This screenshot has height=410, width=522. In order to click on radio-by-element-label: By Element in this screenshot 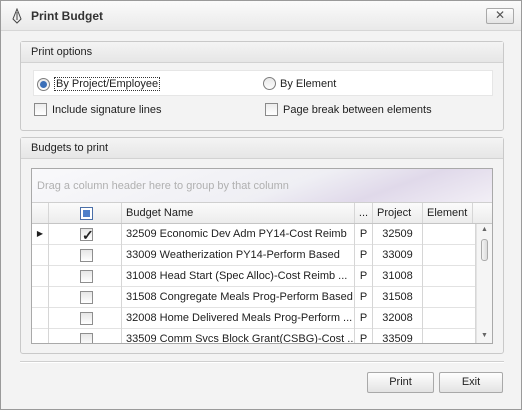, I will do `click(308, 83)`.